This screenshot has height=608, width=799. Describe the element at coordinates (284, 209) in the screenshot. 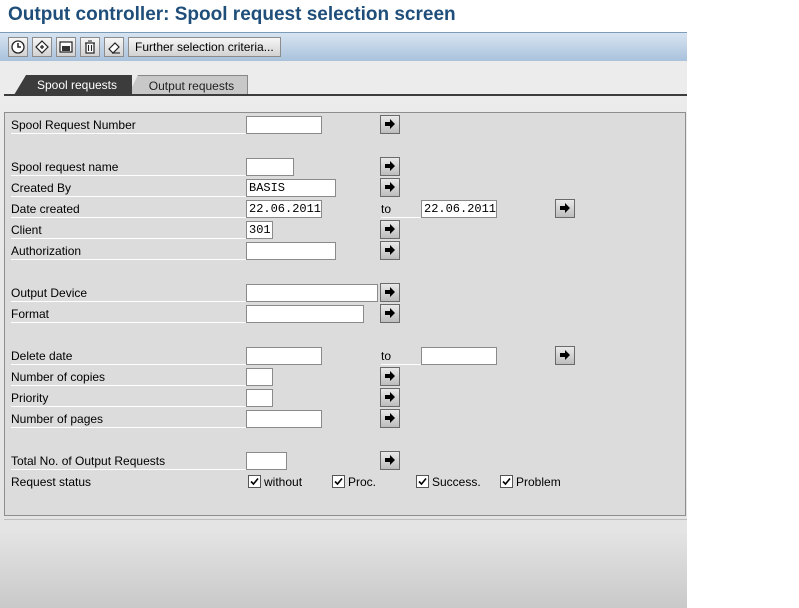

I see `date-created-from-input: 22.06.2011` at that location.